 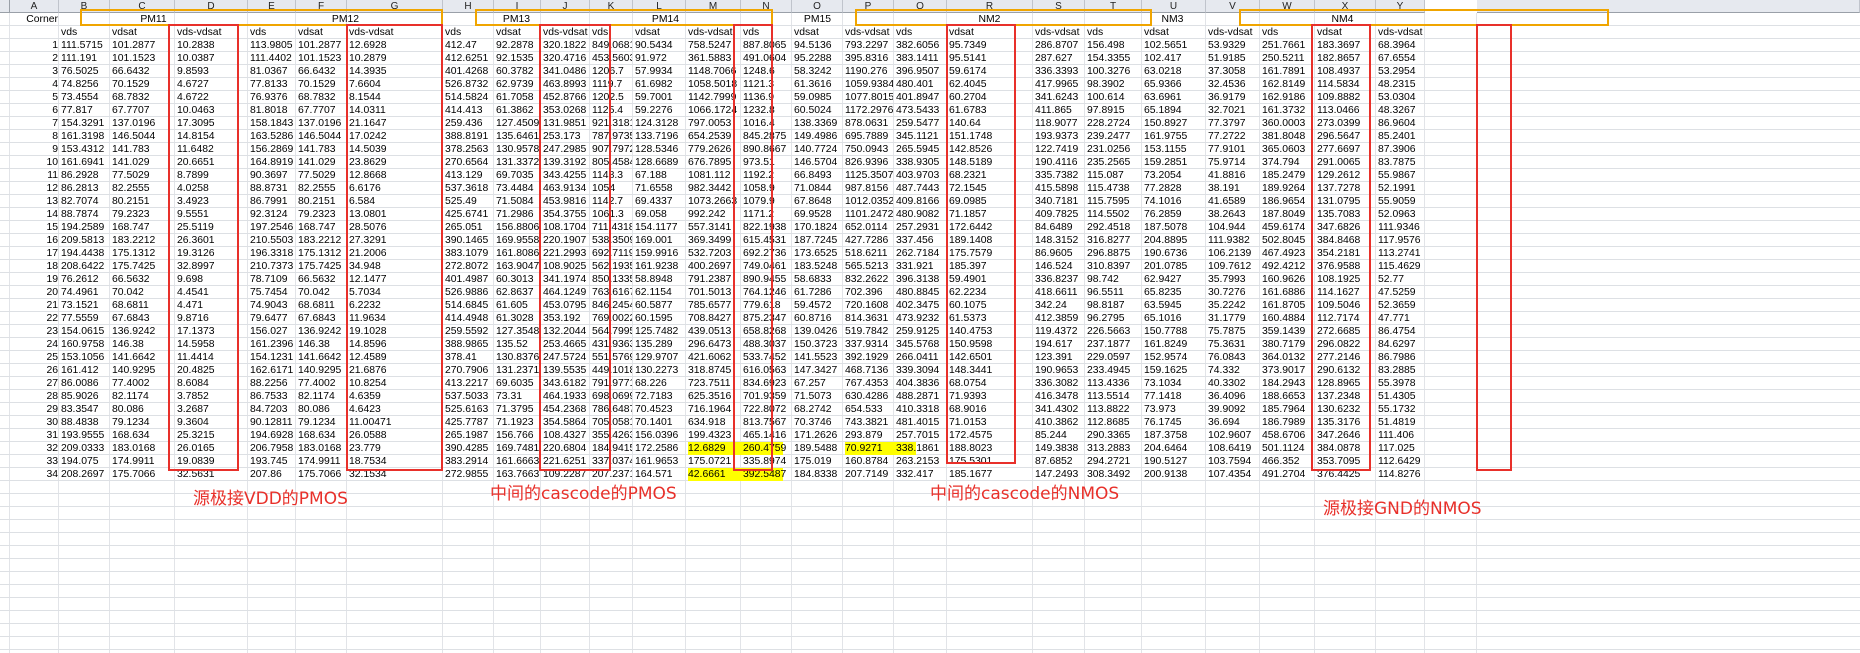 What do you see at coordinates (660, 227) in the screenshot?
I see `data-cell: 154.1177` at bounding box center [660, 227].